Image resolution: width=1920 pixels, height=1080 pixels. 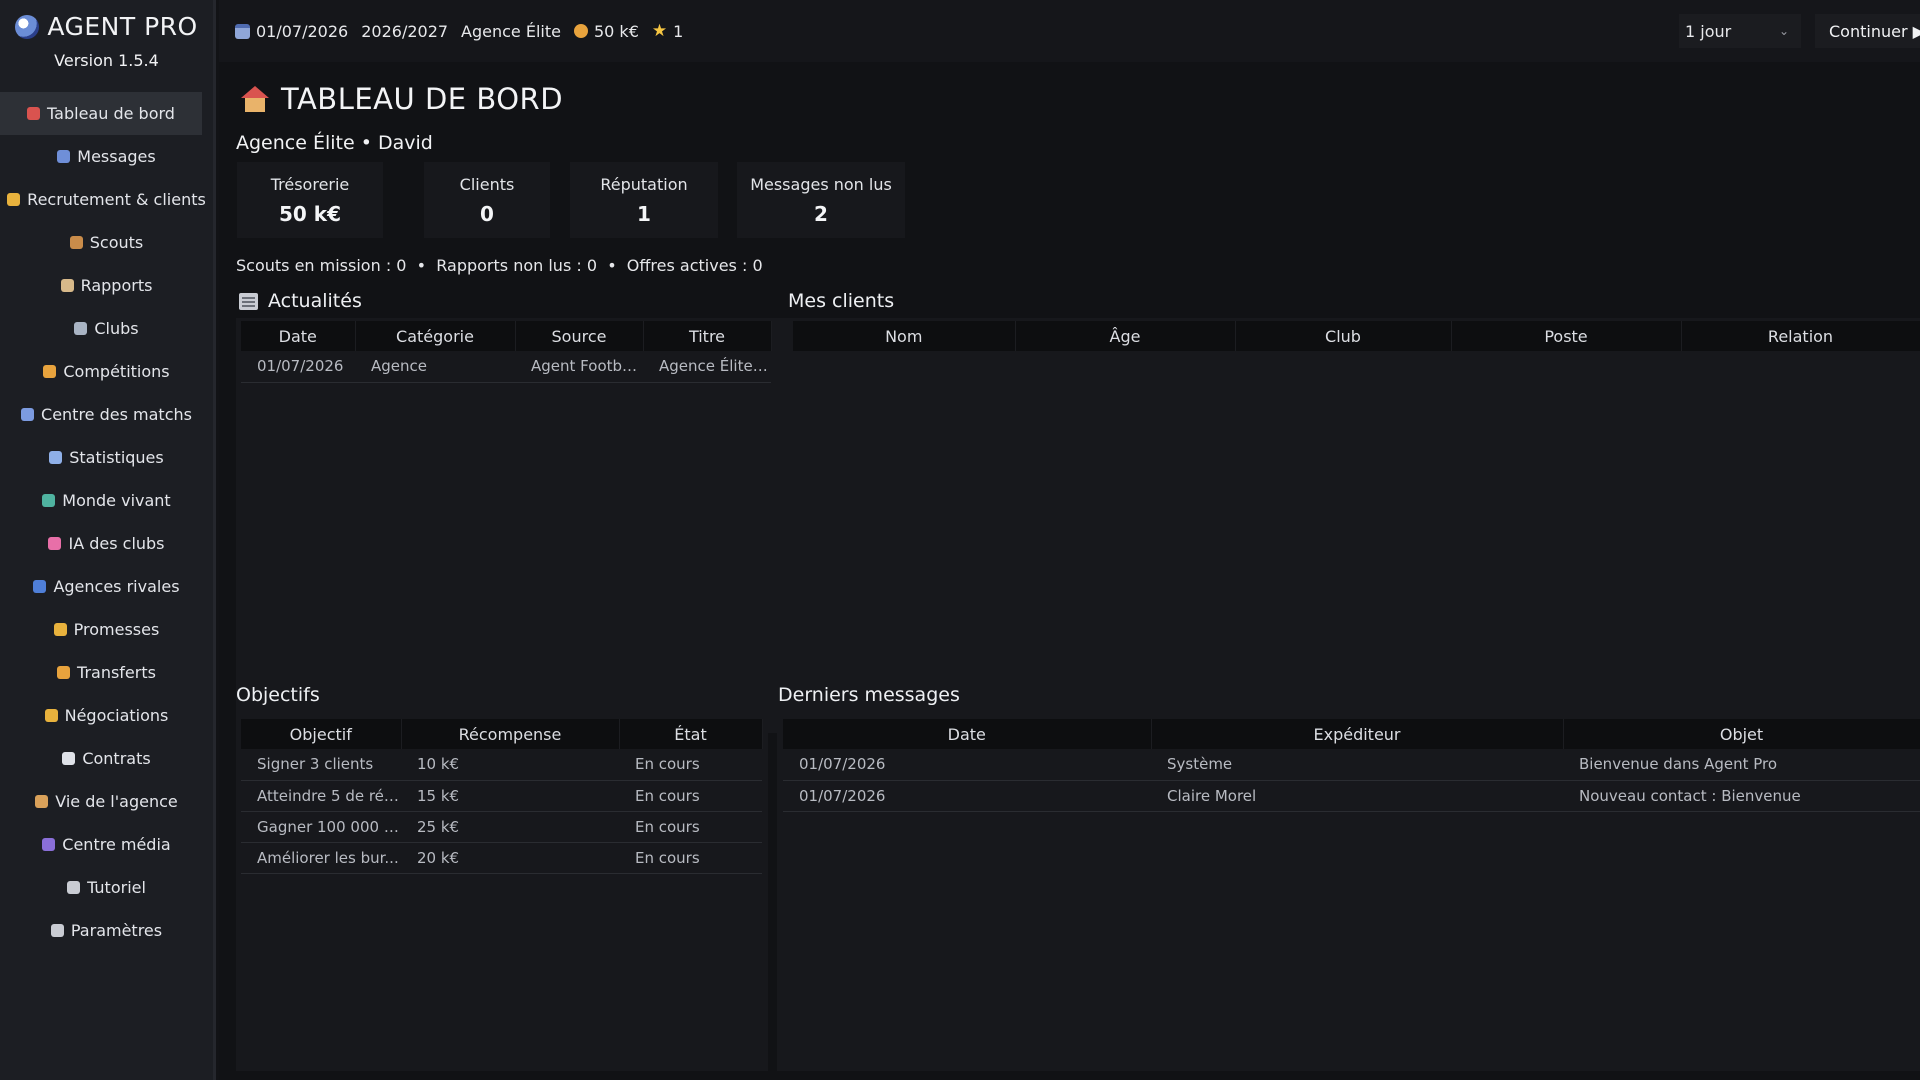 What do you see at coordinates (405, 31) in the screenshot?
I see `season: 2026/2027` at bounding box center [405, 31].